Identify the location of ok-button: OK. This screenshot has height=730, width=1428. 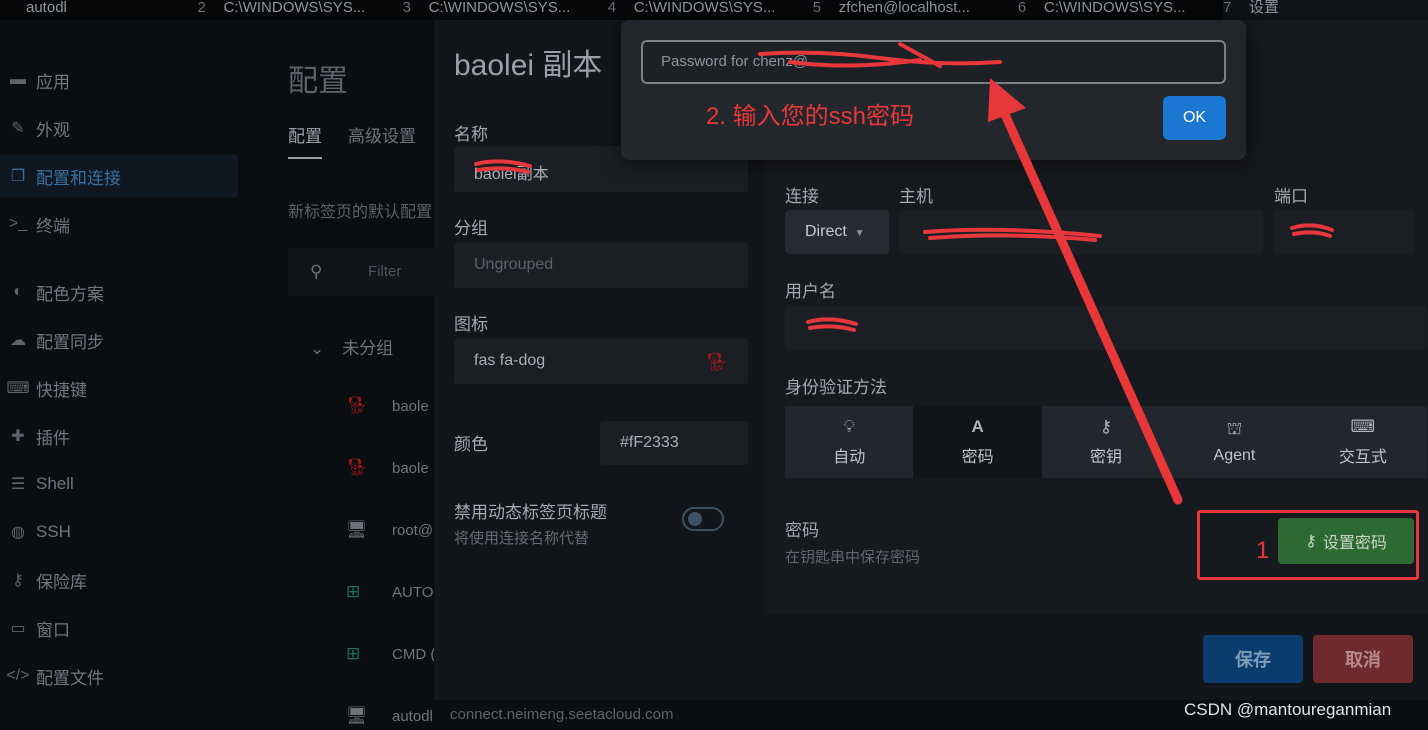
(1194, 118).